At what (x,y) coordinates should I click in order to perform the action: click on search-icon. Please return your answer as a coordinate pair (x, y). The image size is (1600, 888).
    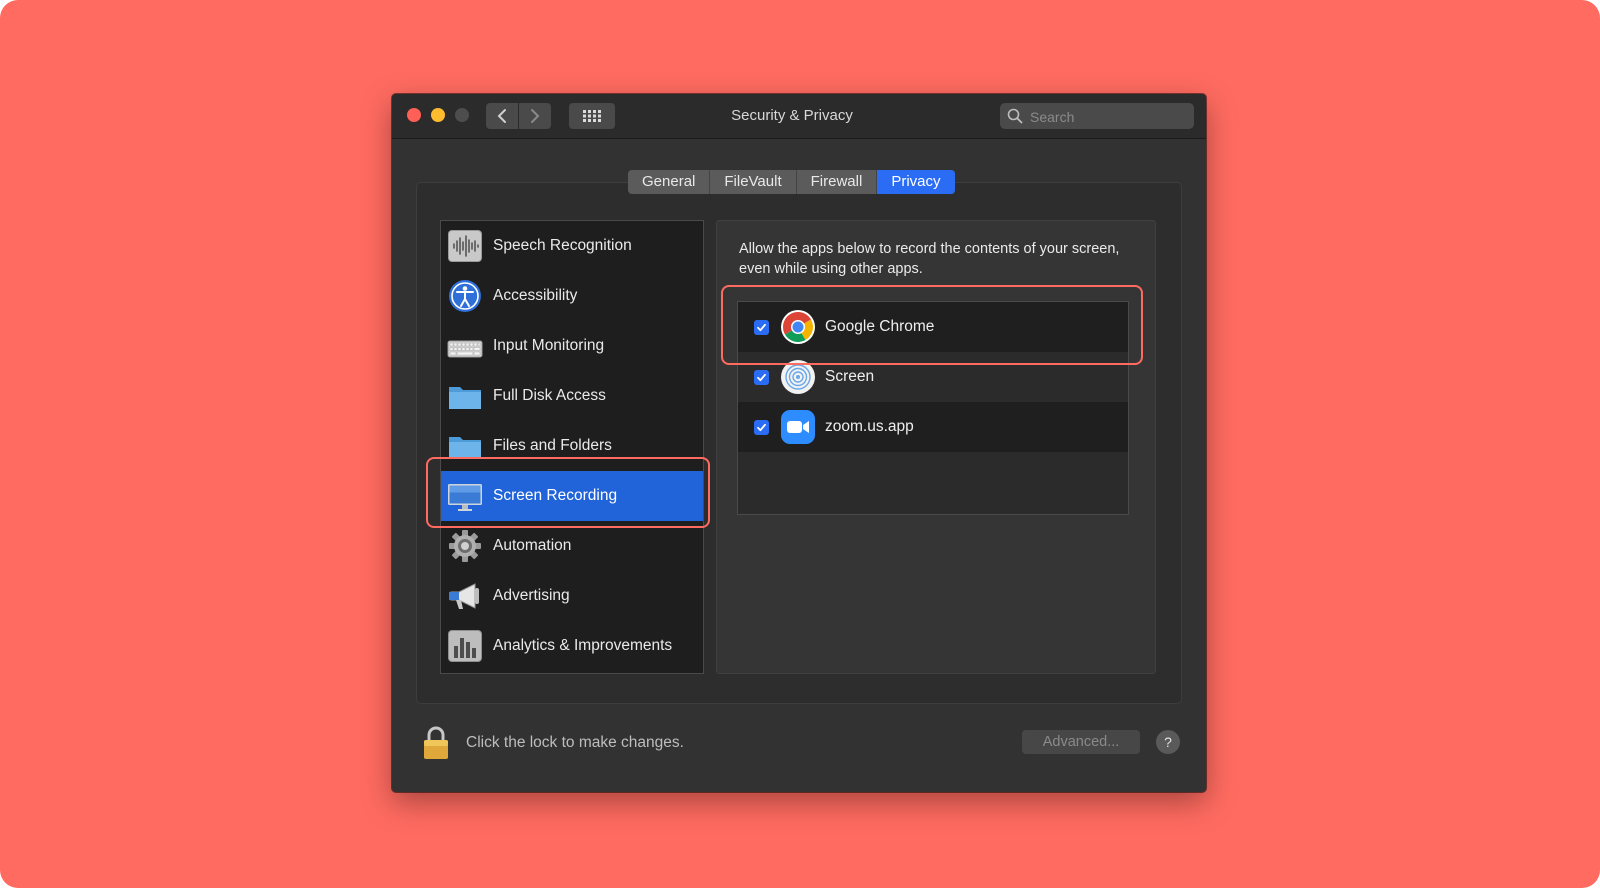
    Looking at the image, I should click on (1015, 116).